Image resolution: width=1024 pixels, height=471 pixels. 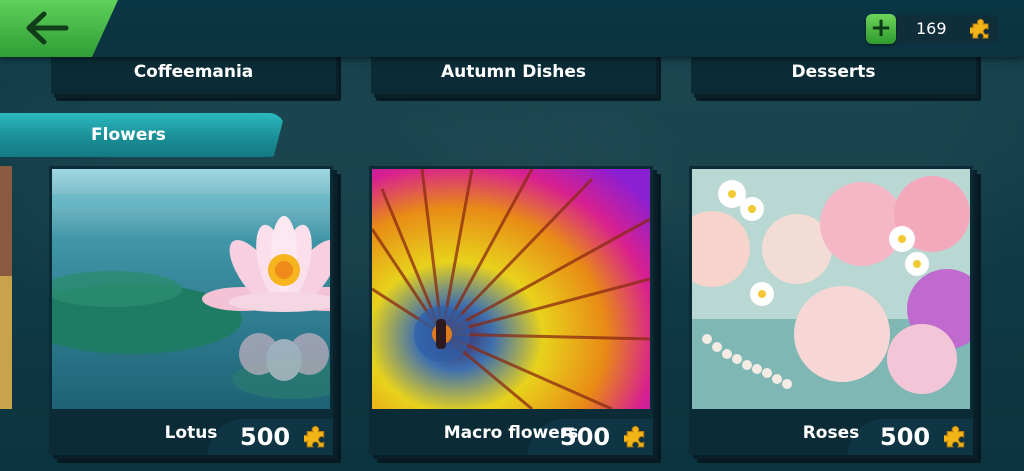 What do you see at coordinates (191, 289) in the screenshot?
I see `puzzle-thumbnail-lotus` at bounding box center [191, 289].